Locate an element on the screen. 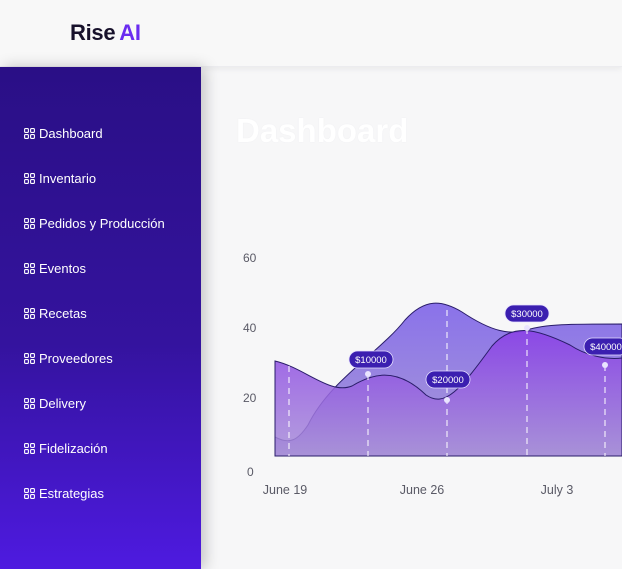 This screenshot has height=569, width=622. tooltip-label: $10000 is located at coordinates (371, 360).